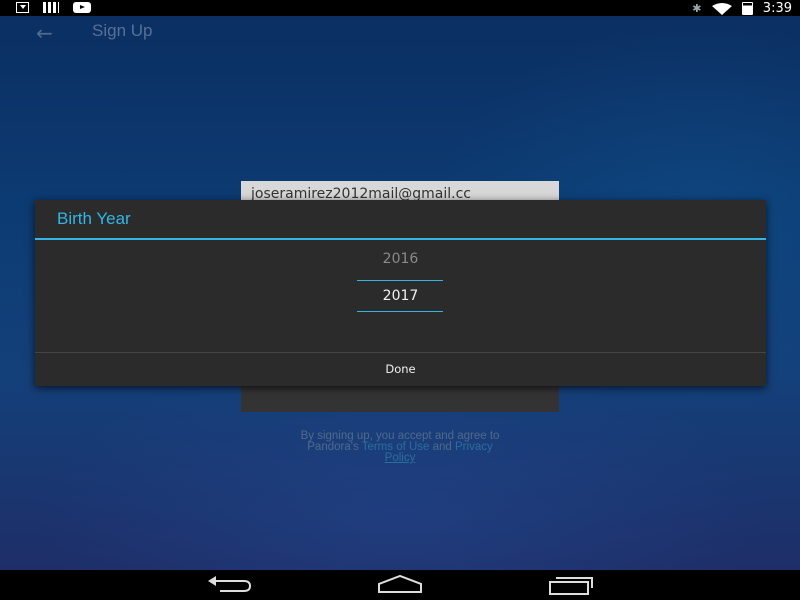 This screenshot has width=800, height=600. I want to click on year-option-previous: 2016, so click(400, 259).